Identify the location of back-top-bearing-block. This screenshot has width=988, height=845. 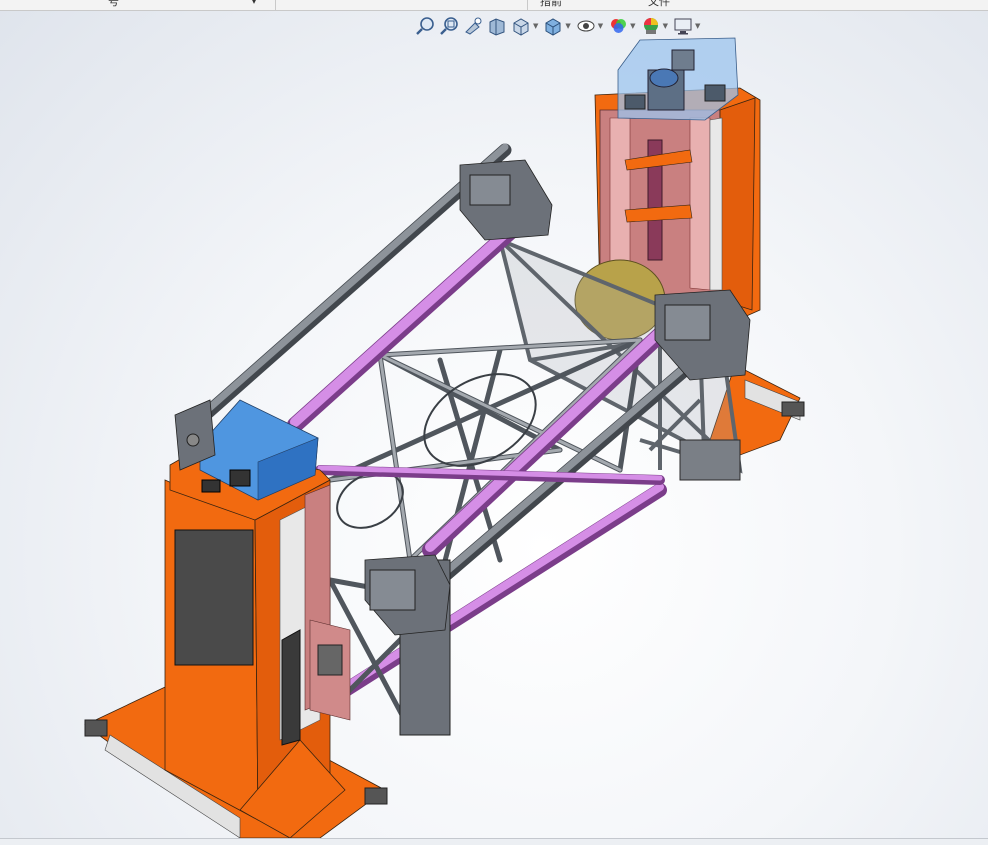
(506, 200).